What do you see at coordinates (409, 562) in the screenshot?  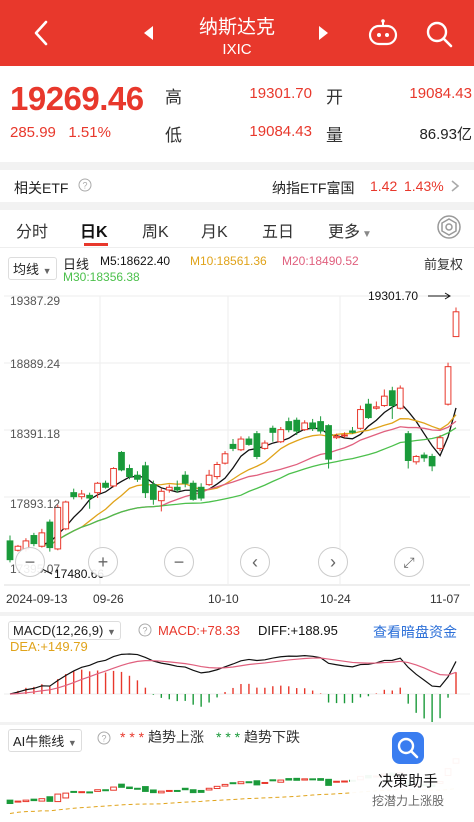 I see `fullscreen-button: ⤢` at bounding box center [409, 562].